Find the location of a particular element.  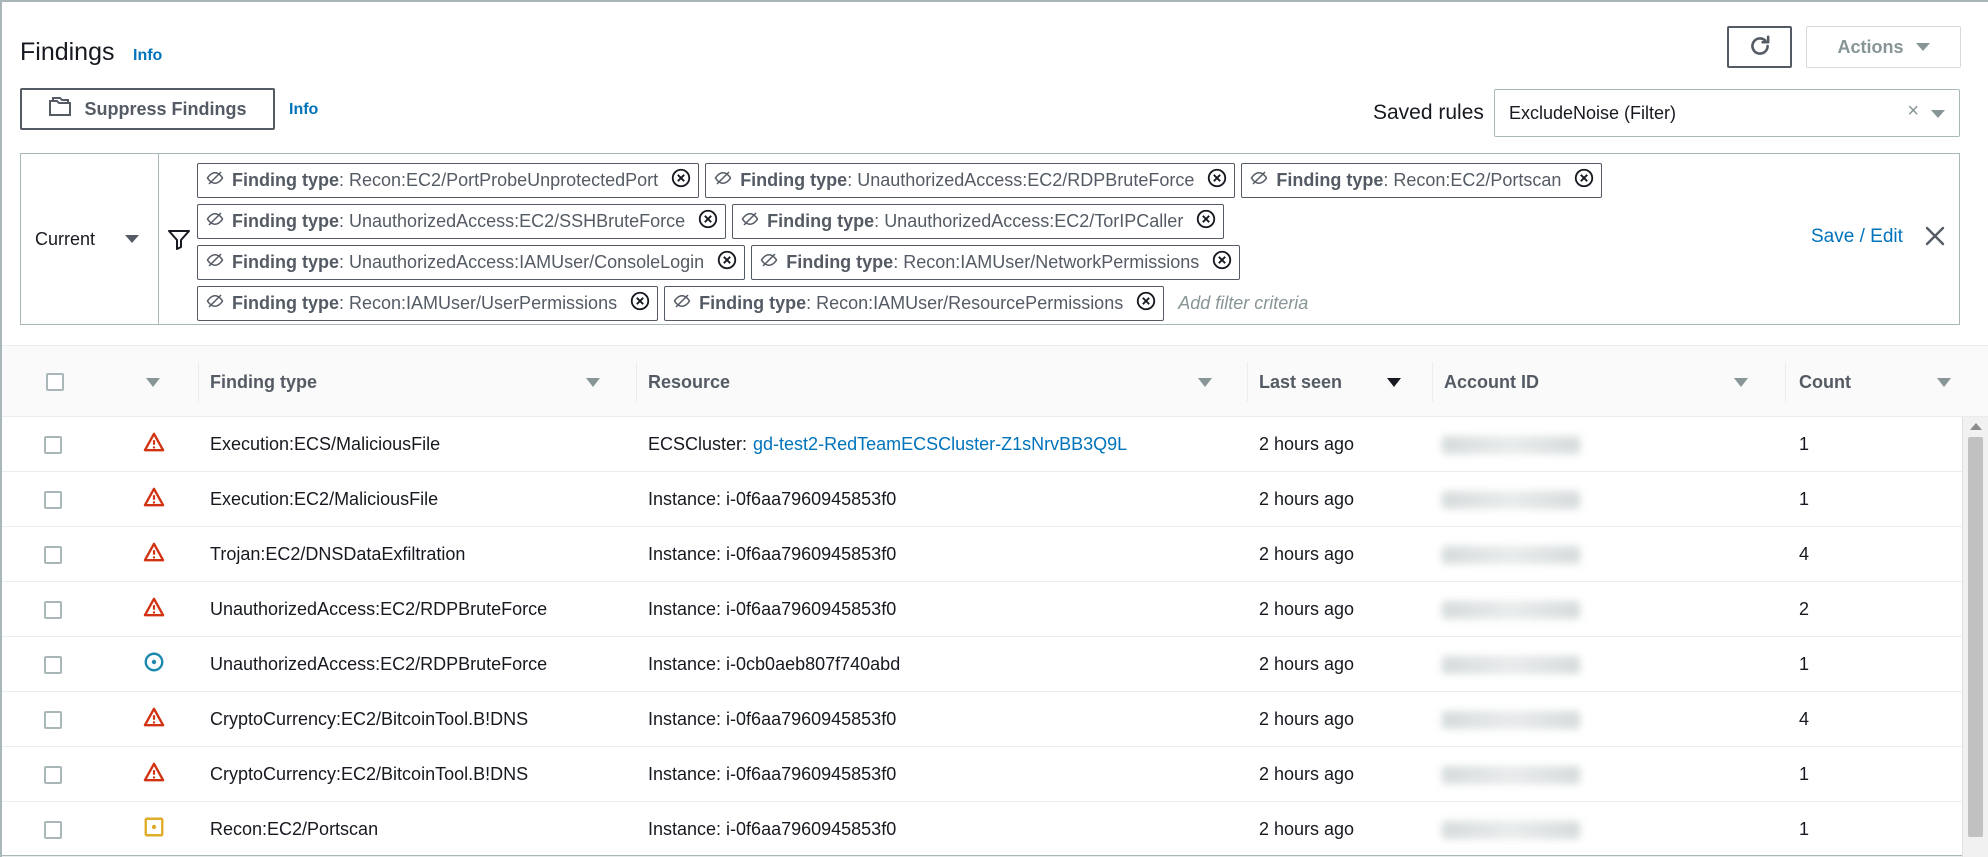

account-id-cell is located at coordinates (1511, 774).